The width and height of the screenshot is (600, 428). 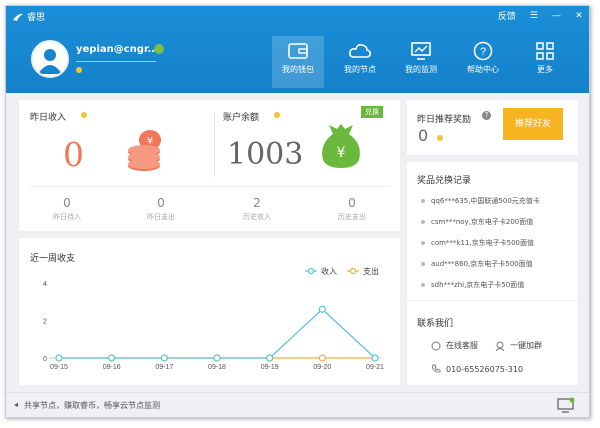 What do you see at coordinates (421, 69) in the screenshot?
I see `nav-monitor-label: 我的监测` at bounding box center [421, 69].